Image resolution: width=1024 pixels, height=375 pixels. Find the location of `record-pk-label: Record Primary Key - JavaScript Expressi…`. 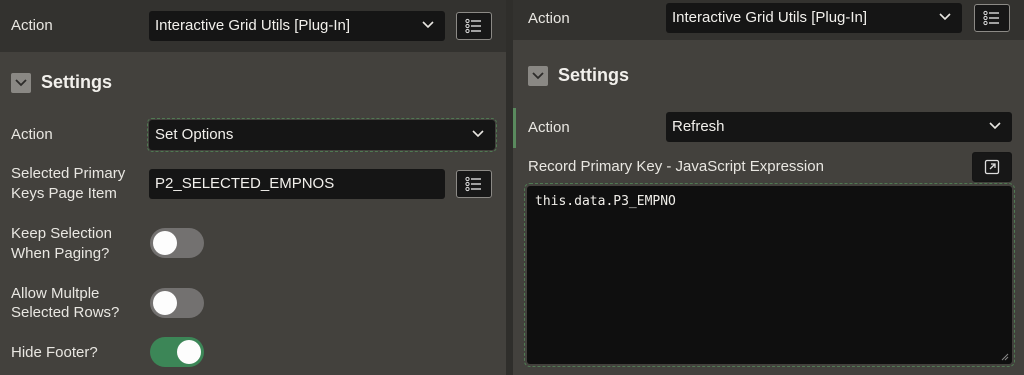

record-pk-label: Record Primary Key - JavaScript Expressi… is located at coordinates (676, 166).